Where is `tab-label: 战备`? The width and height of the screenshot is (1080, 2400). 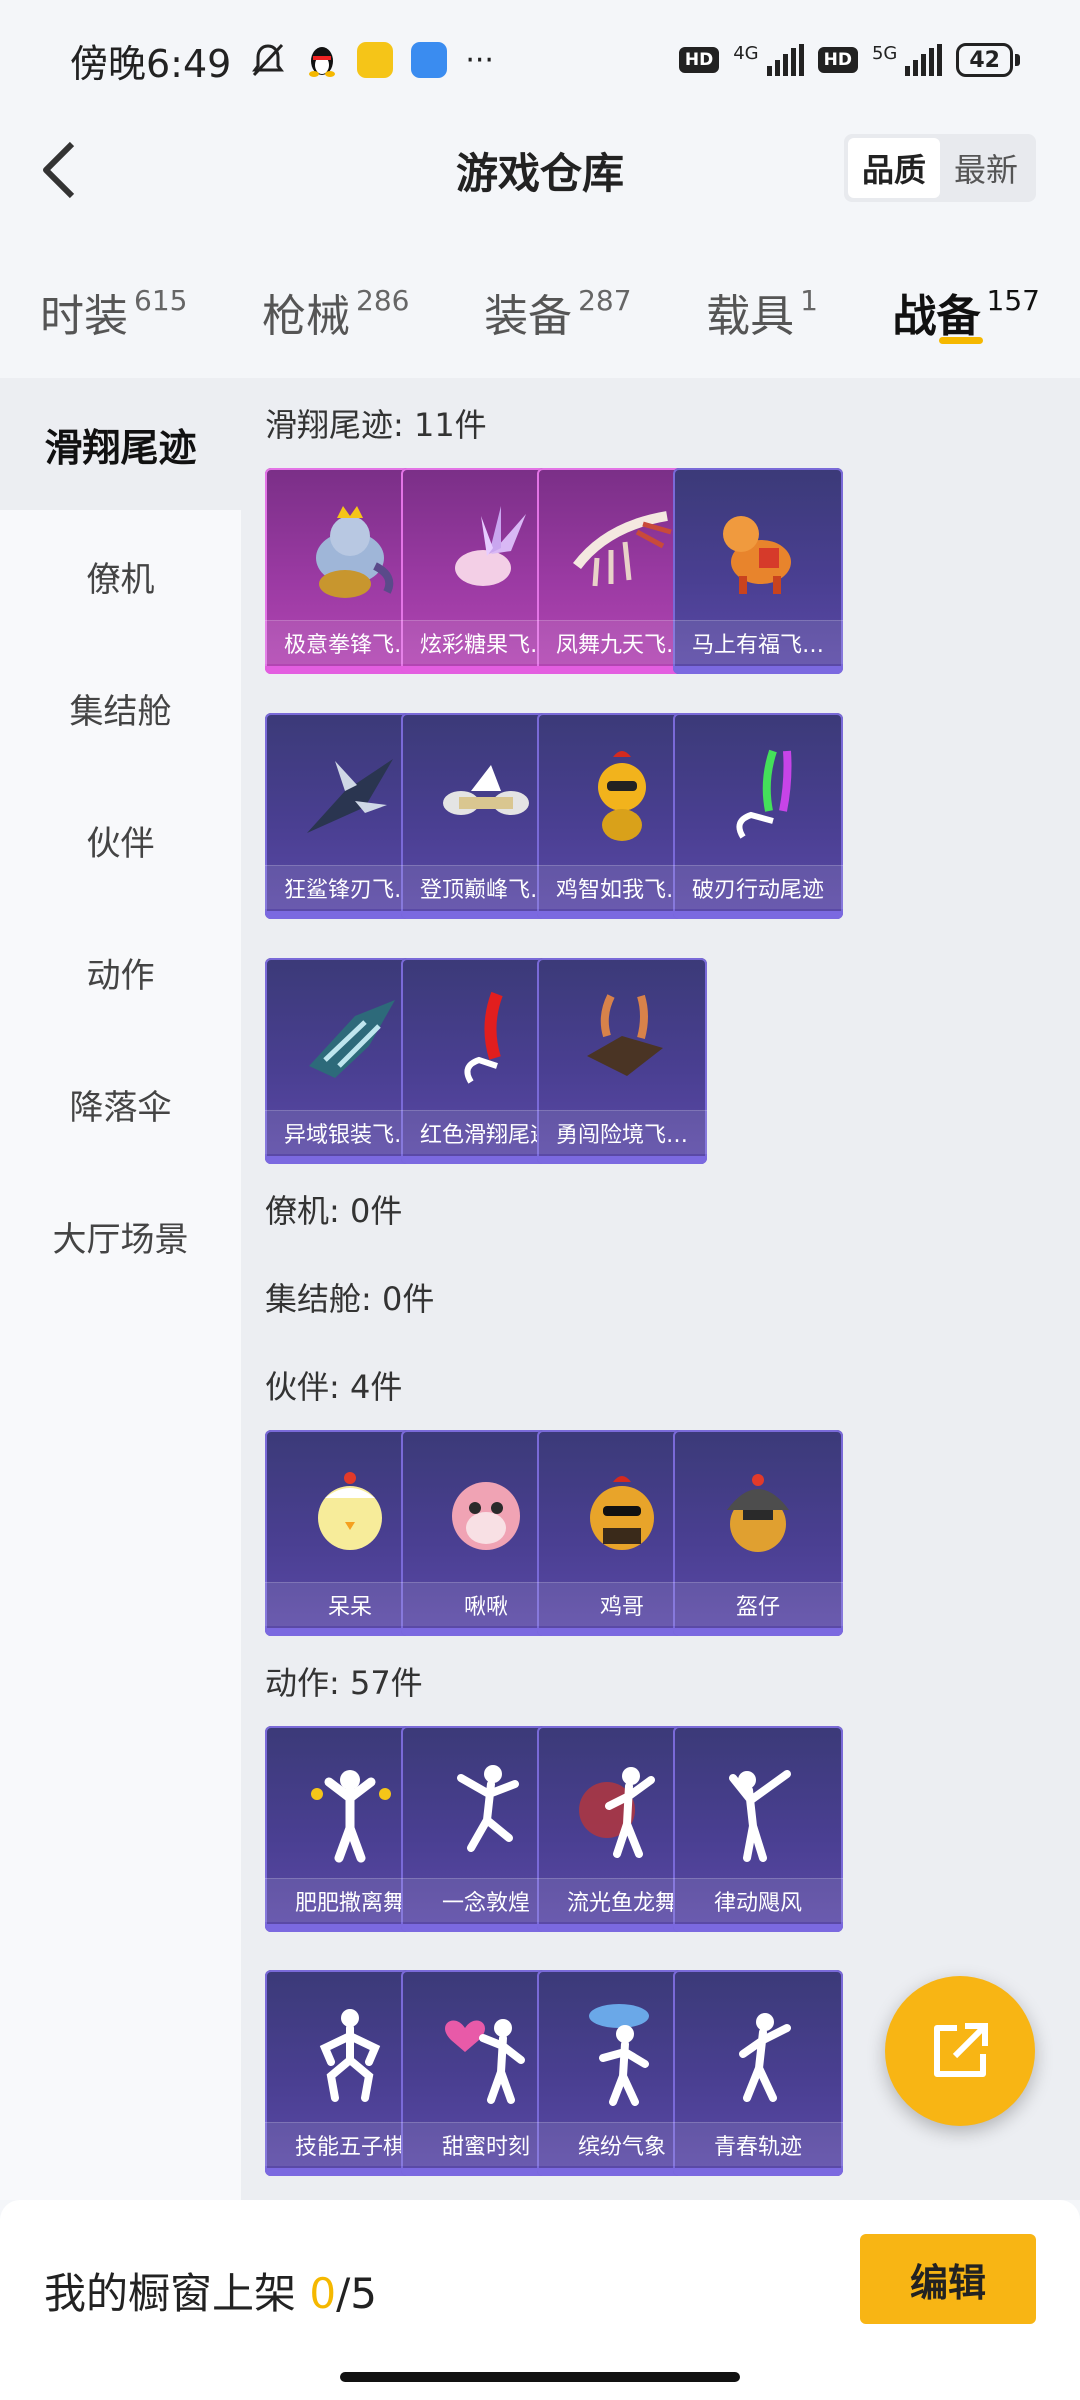 tab-label: 战备 is located at coordinates (936, 316).